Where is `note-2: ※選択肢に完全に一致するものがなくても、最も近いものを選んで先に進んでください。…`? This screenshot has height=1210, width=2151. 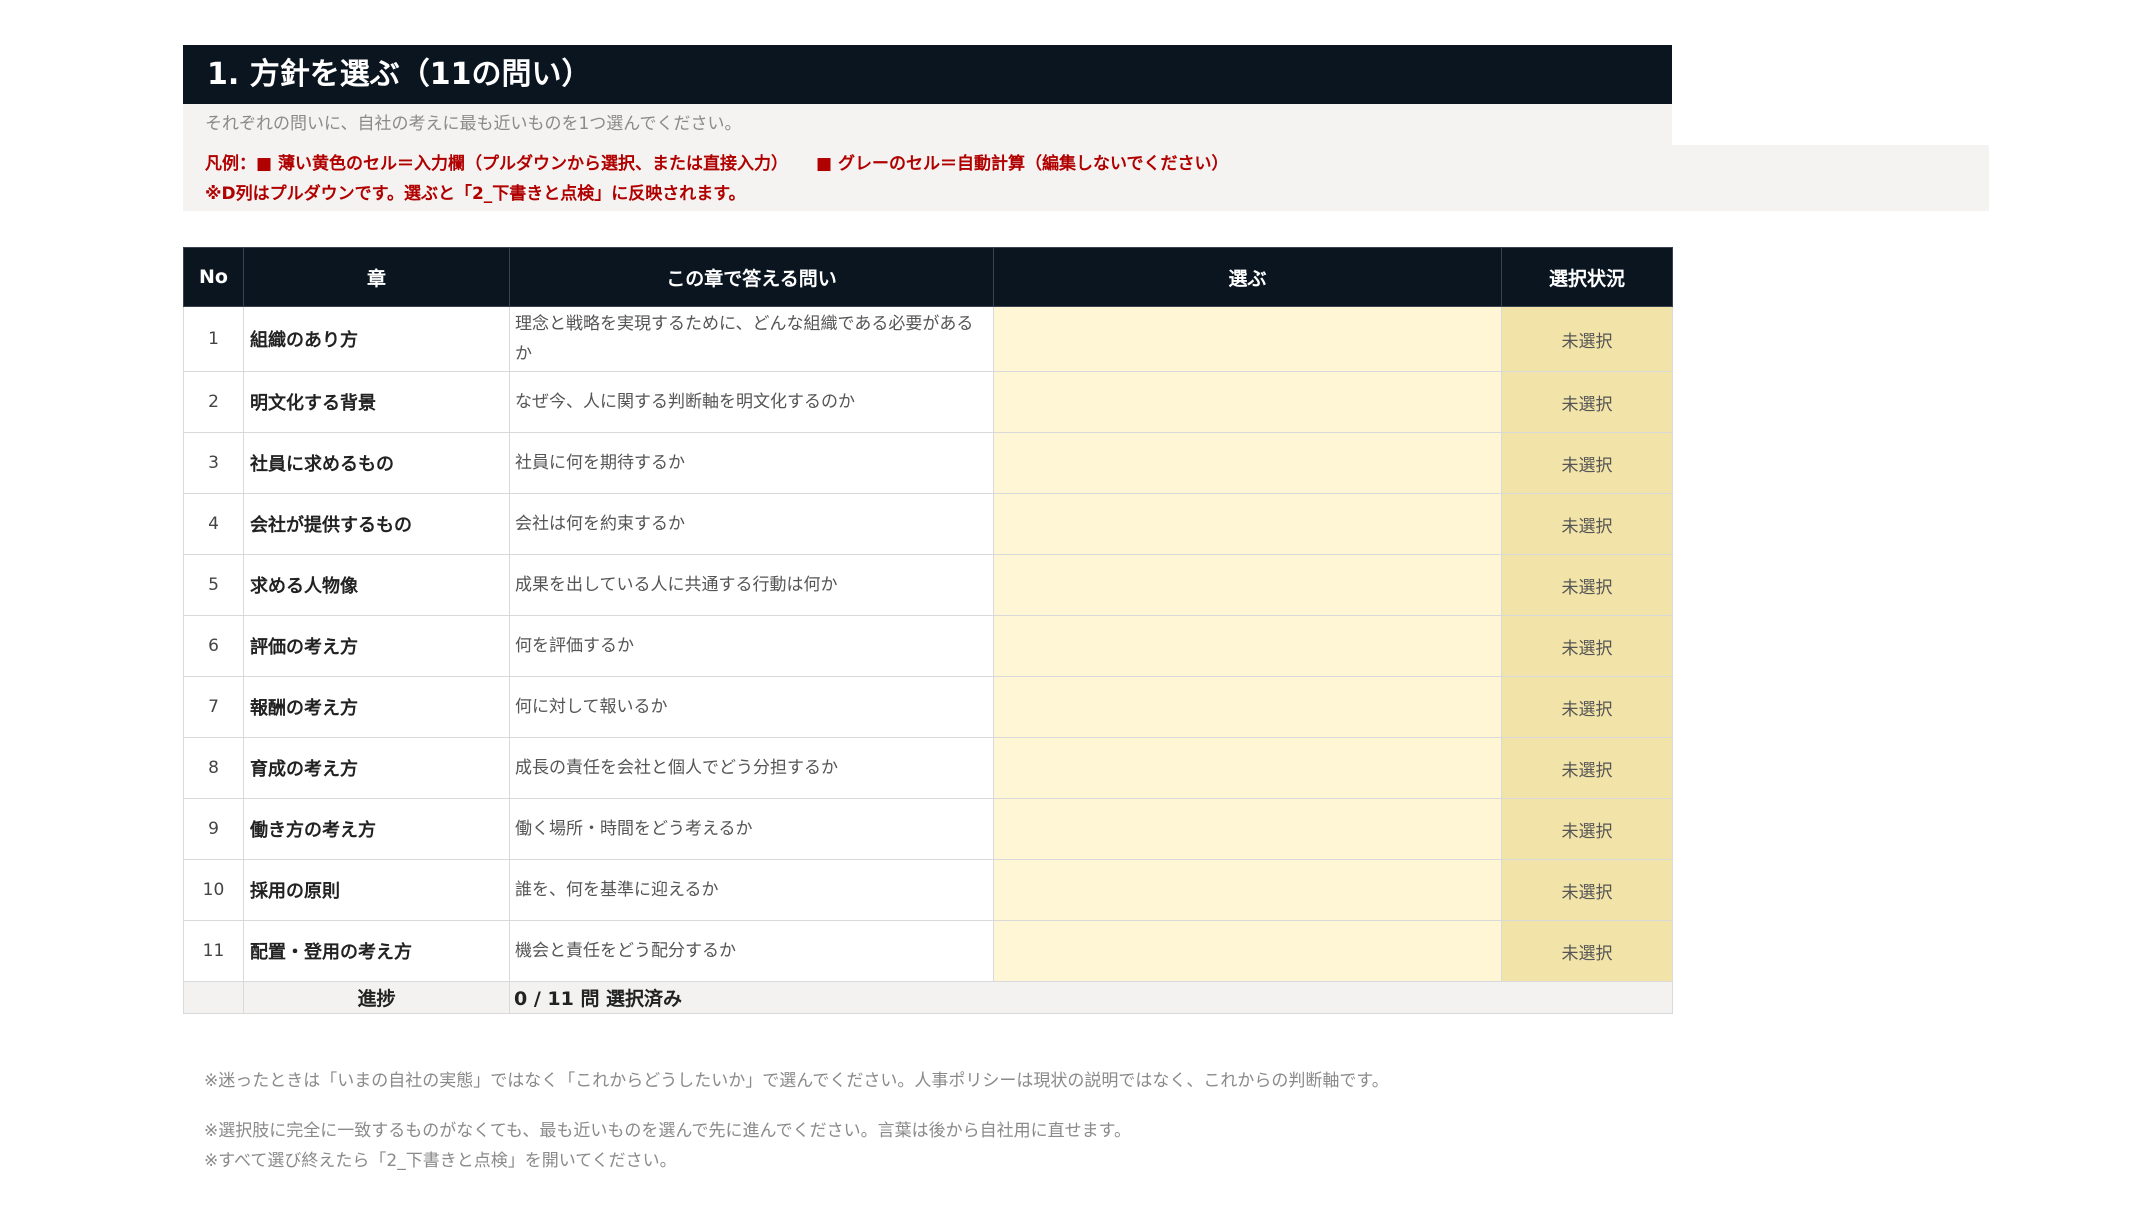 note-2: ※選択肢に完全に一致するものがなくても、最も近いものを選んで先に進んでください。… is located at coordinates (667, 1131).